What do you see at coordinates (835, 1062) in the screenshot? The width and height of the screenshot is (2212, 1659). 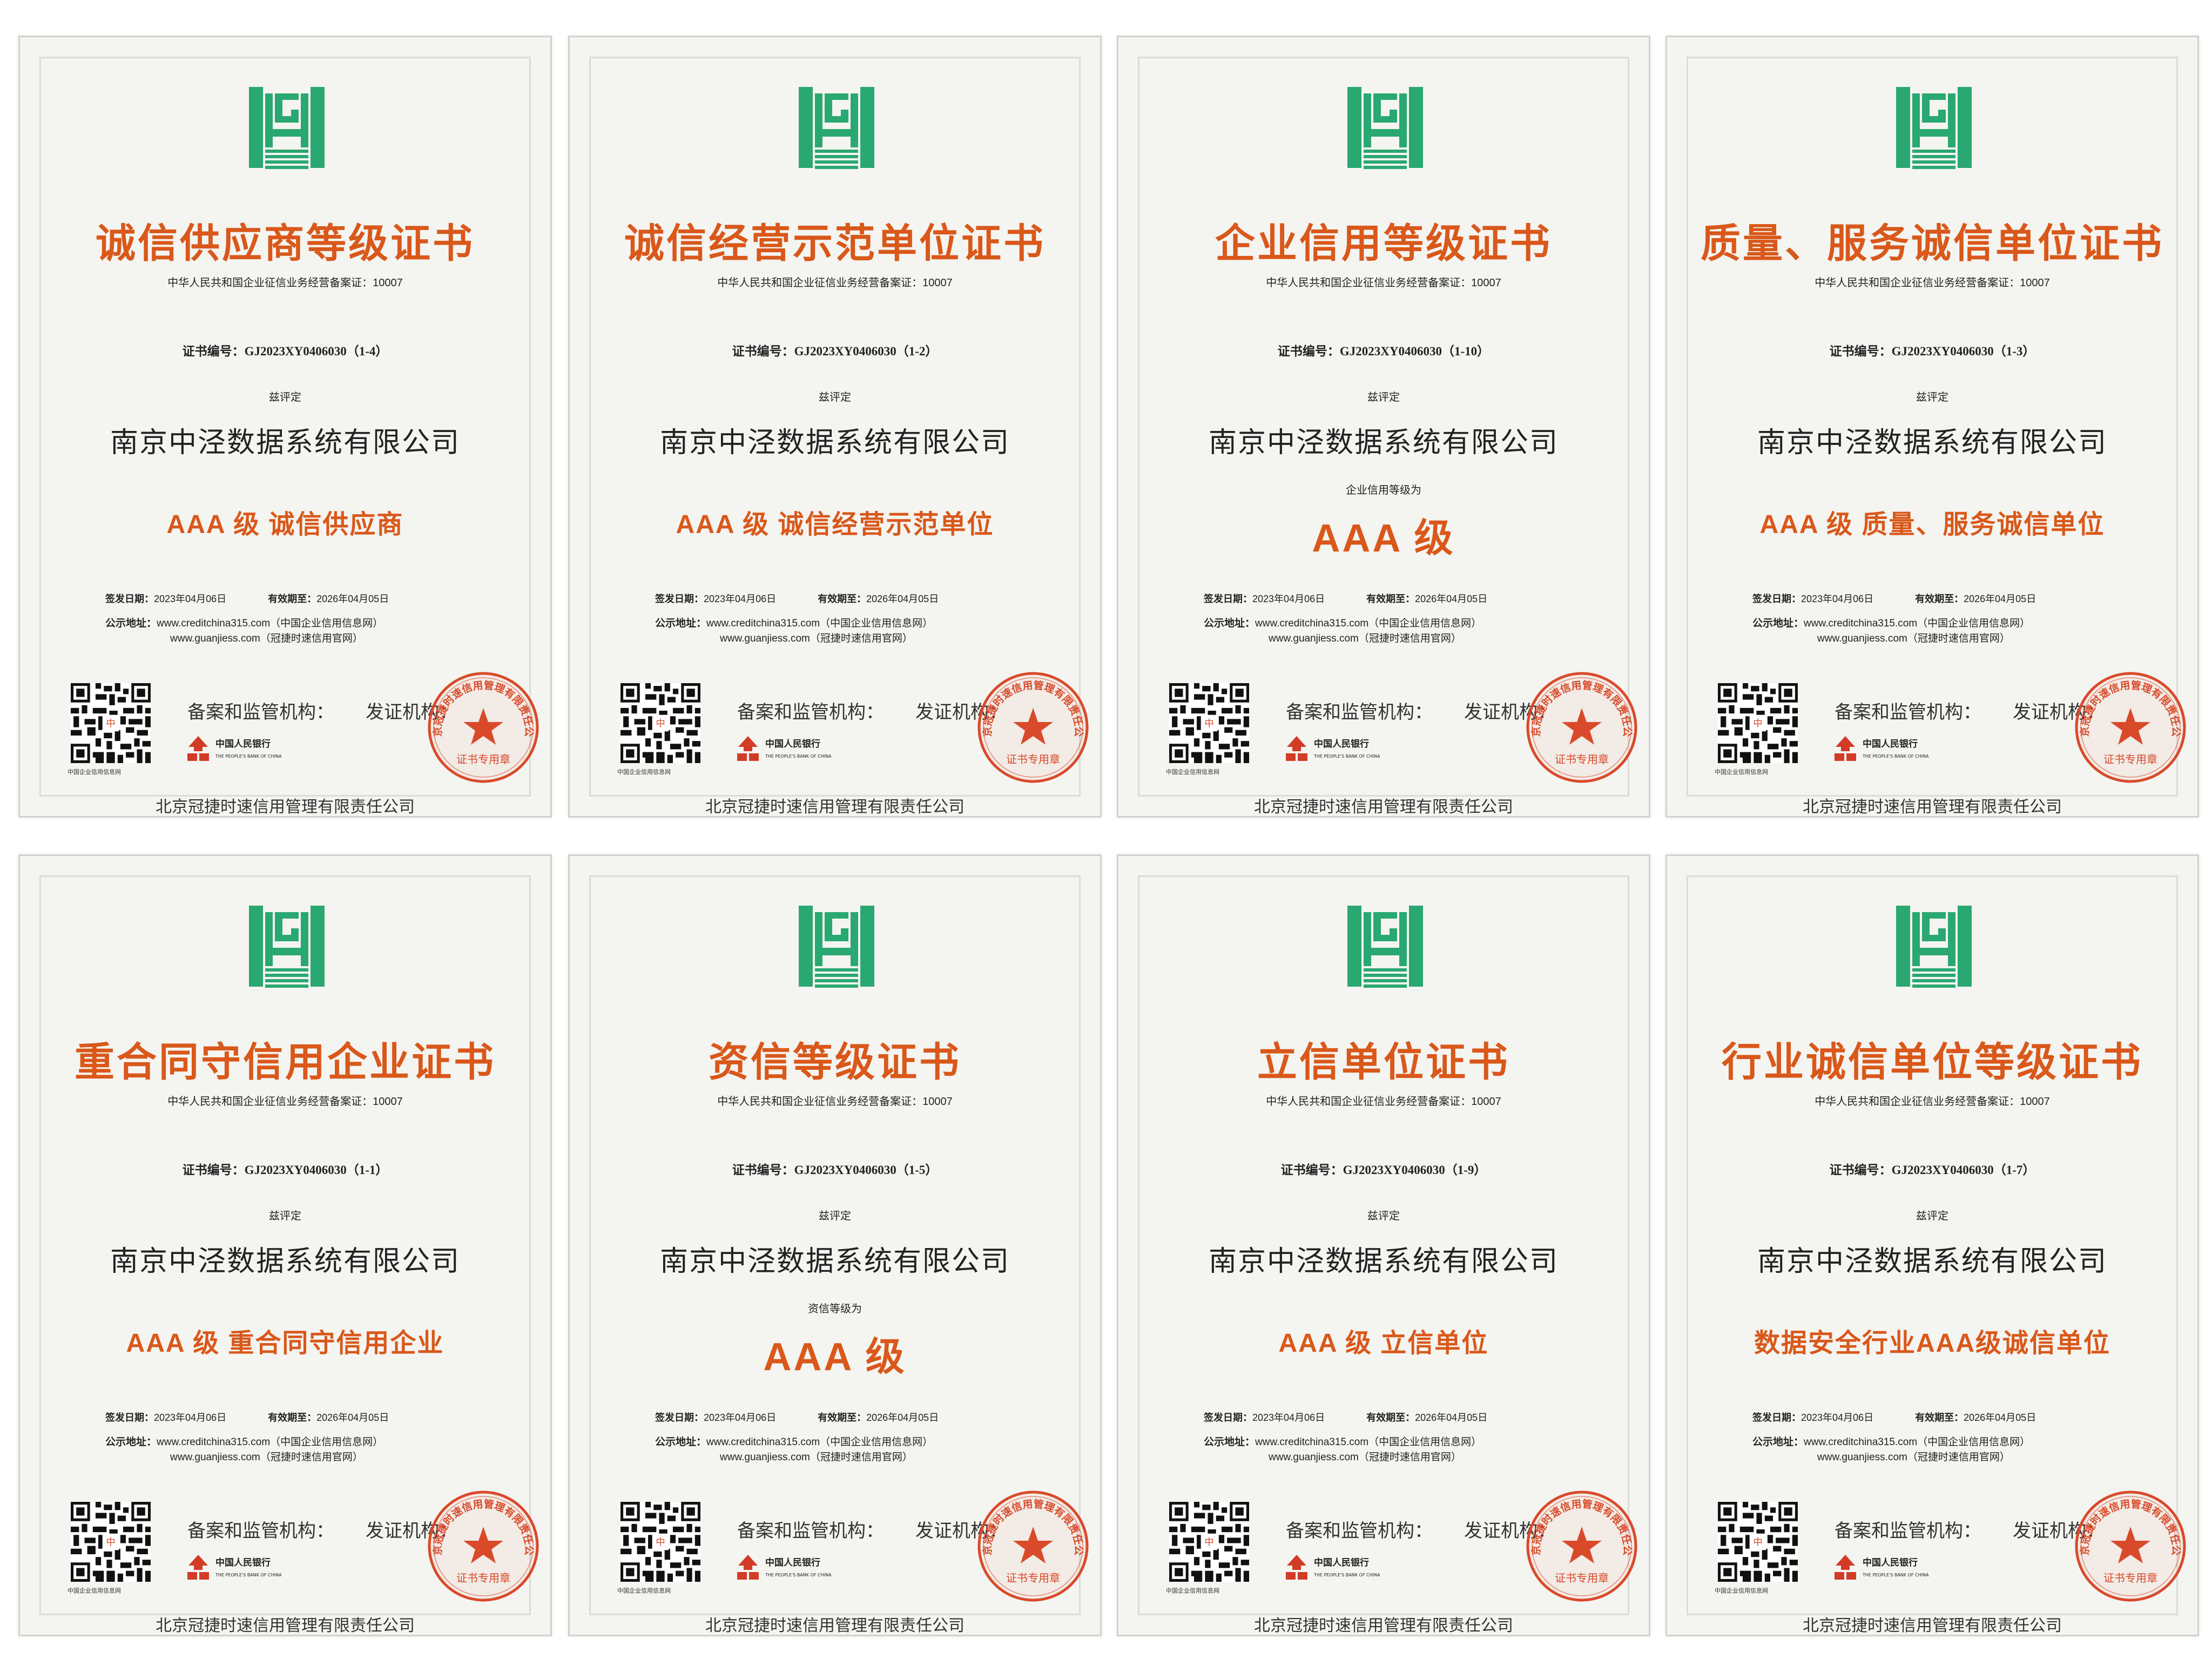 I see `certificate-title: 资信等级证书` at bounding box center [835, 1062].